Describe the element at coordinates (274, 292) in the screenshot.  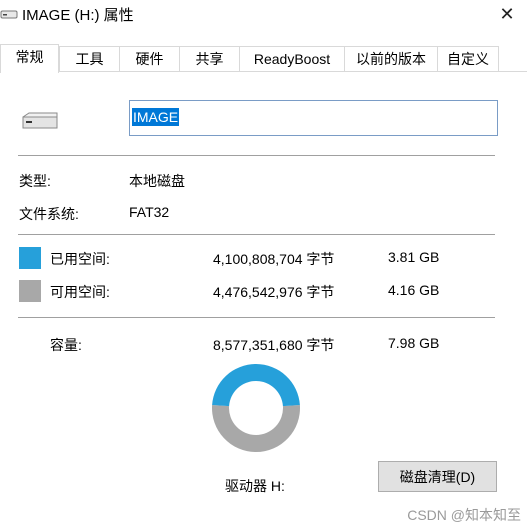
I see `free-space-bytes: 4,476,542,976 字节` at that location.